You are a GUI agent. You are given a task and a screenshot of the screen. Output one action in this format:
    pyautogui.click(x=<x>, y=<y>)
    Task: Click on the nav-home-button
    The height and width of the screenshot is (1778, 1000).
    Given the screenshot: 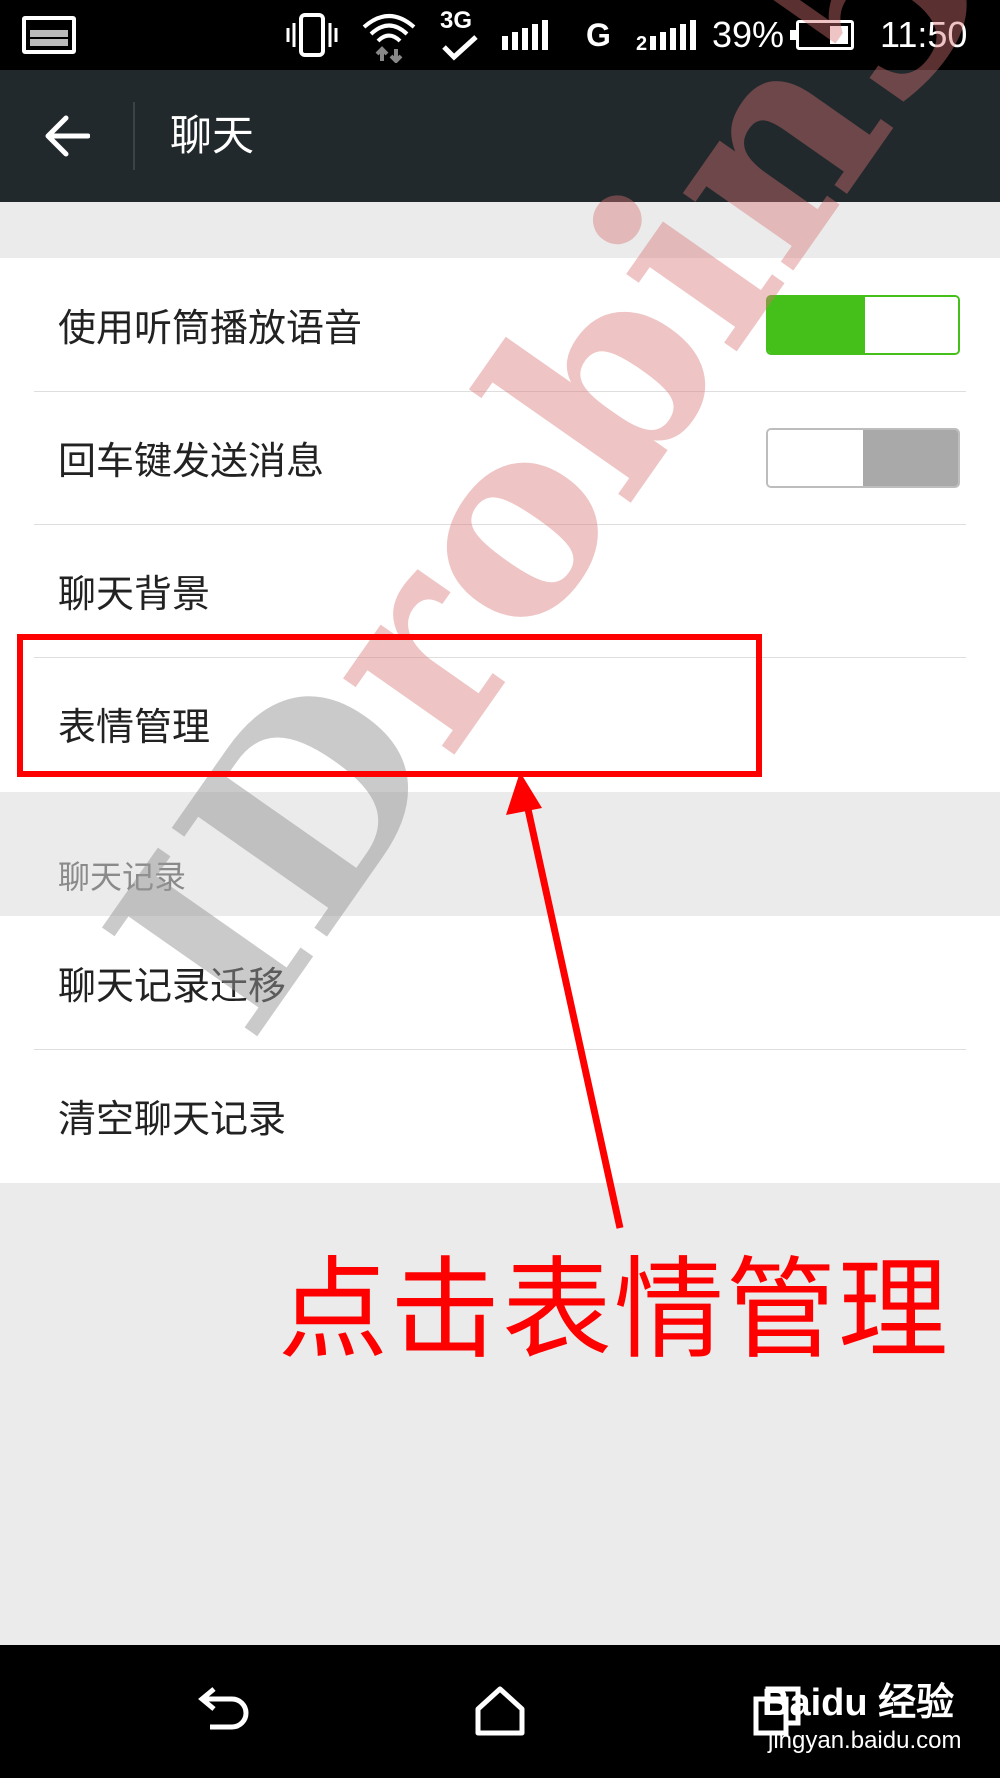 What is the action you would take?
    pyautogui.click(x=500, y=1711)
    